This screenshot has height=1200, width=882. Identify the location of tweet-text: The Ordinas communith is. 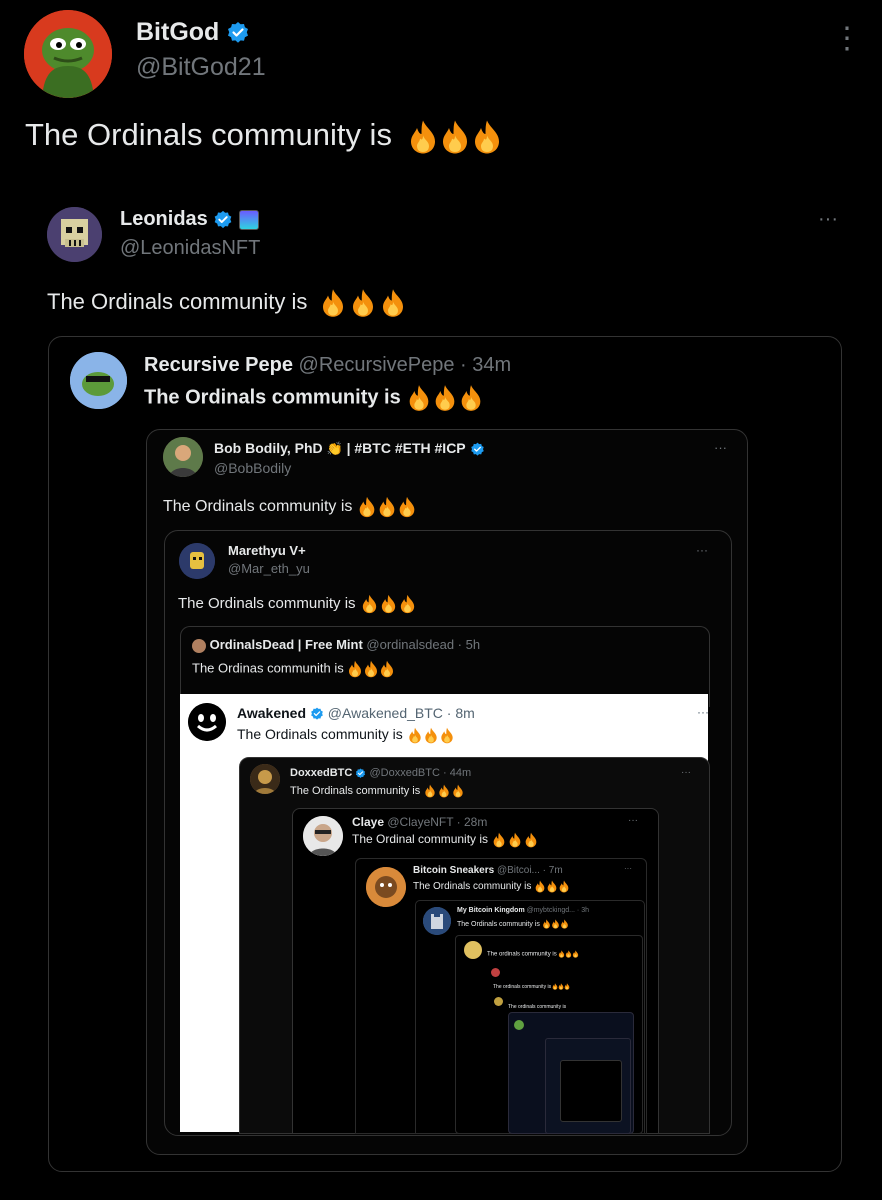
(268, 668).